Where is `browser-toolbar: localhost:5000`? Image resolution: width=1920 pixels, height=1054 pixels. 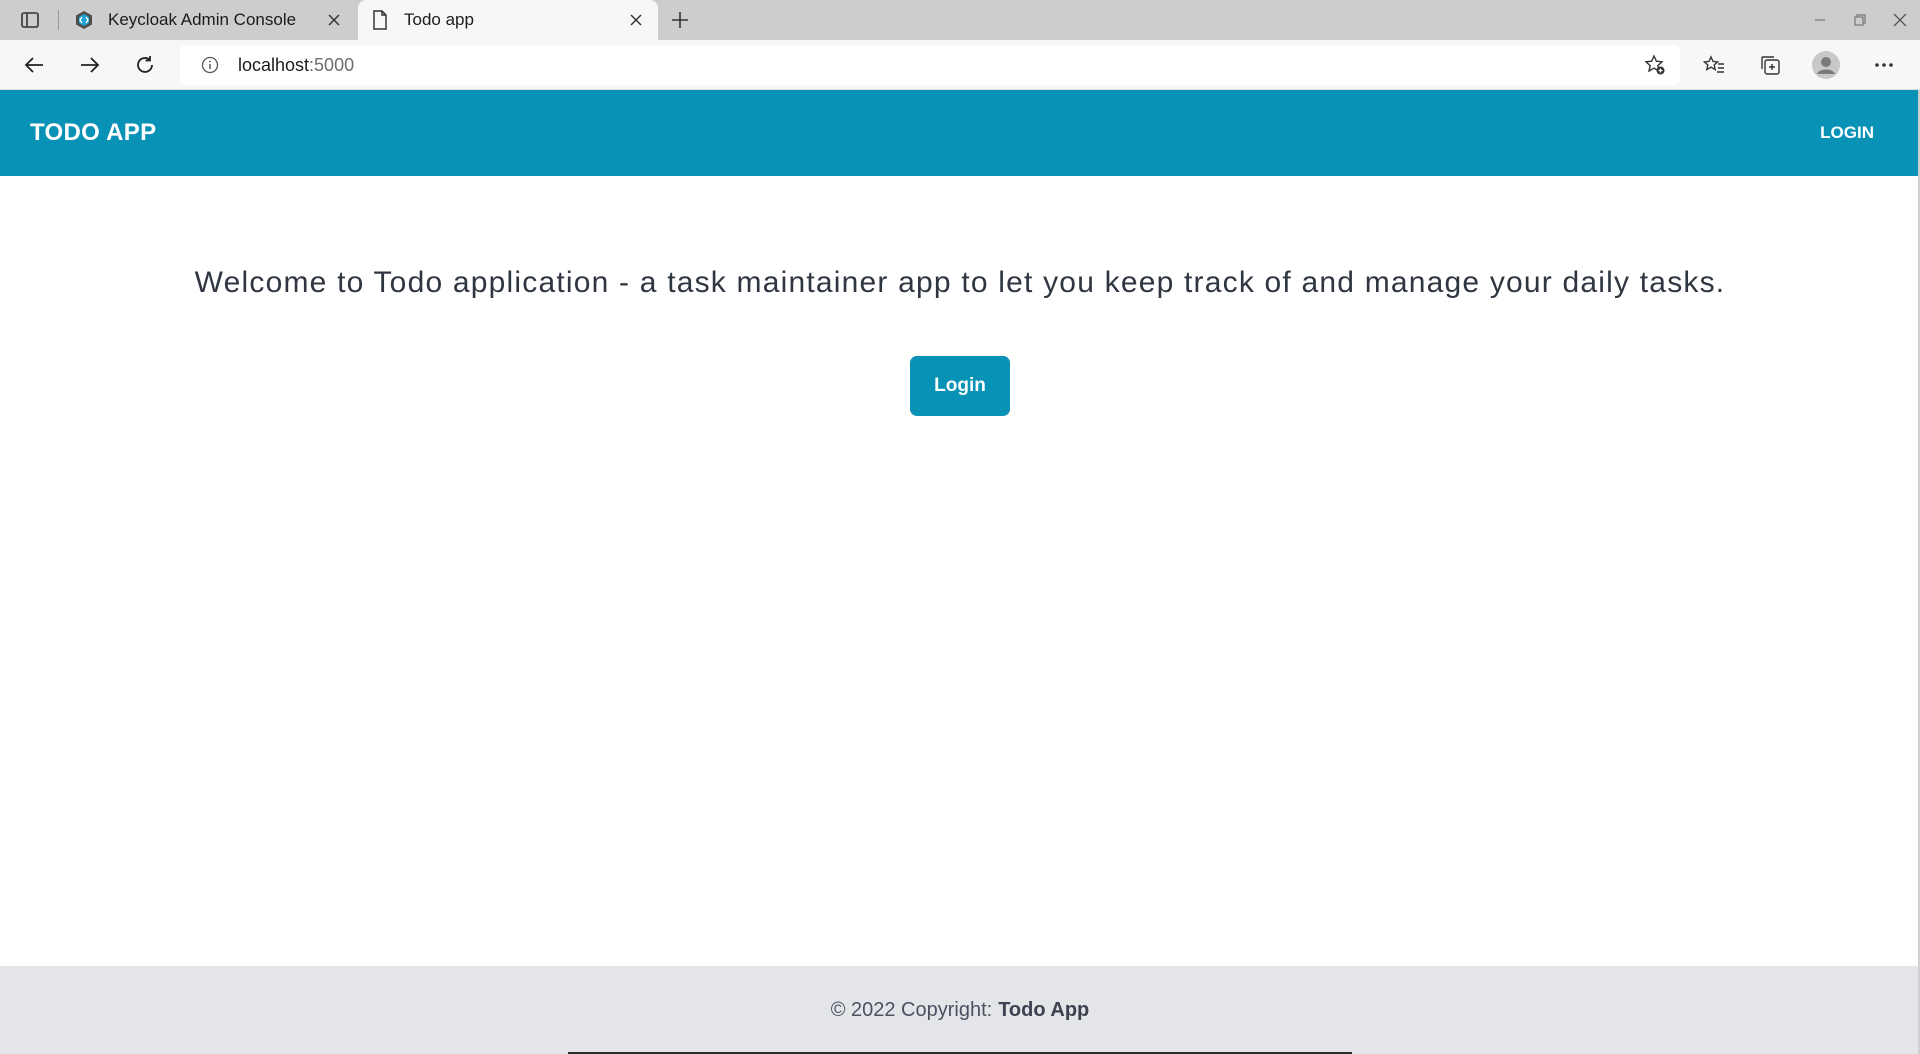 browser-toolbar: localhost:5000 is located at coordinates (960, 65).